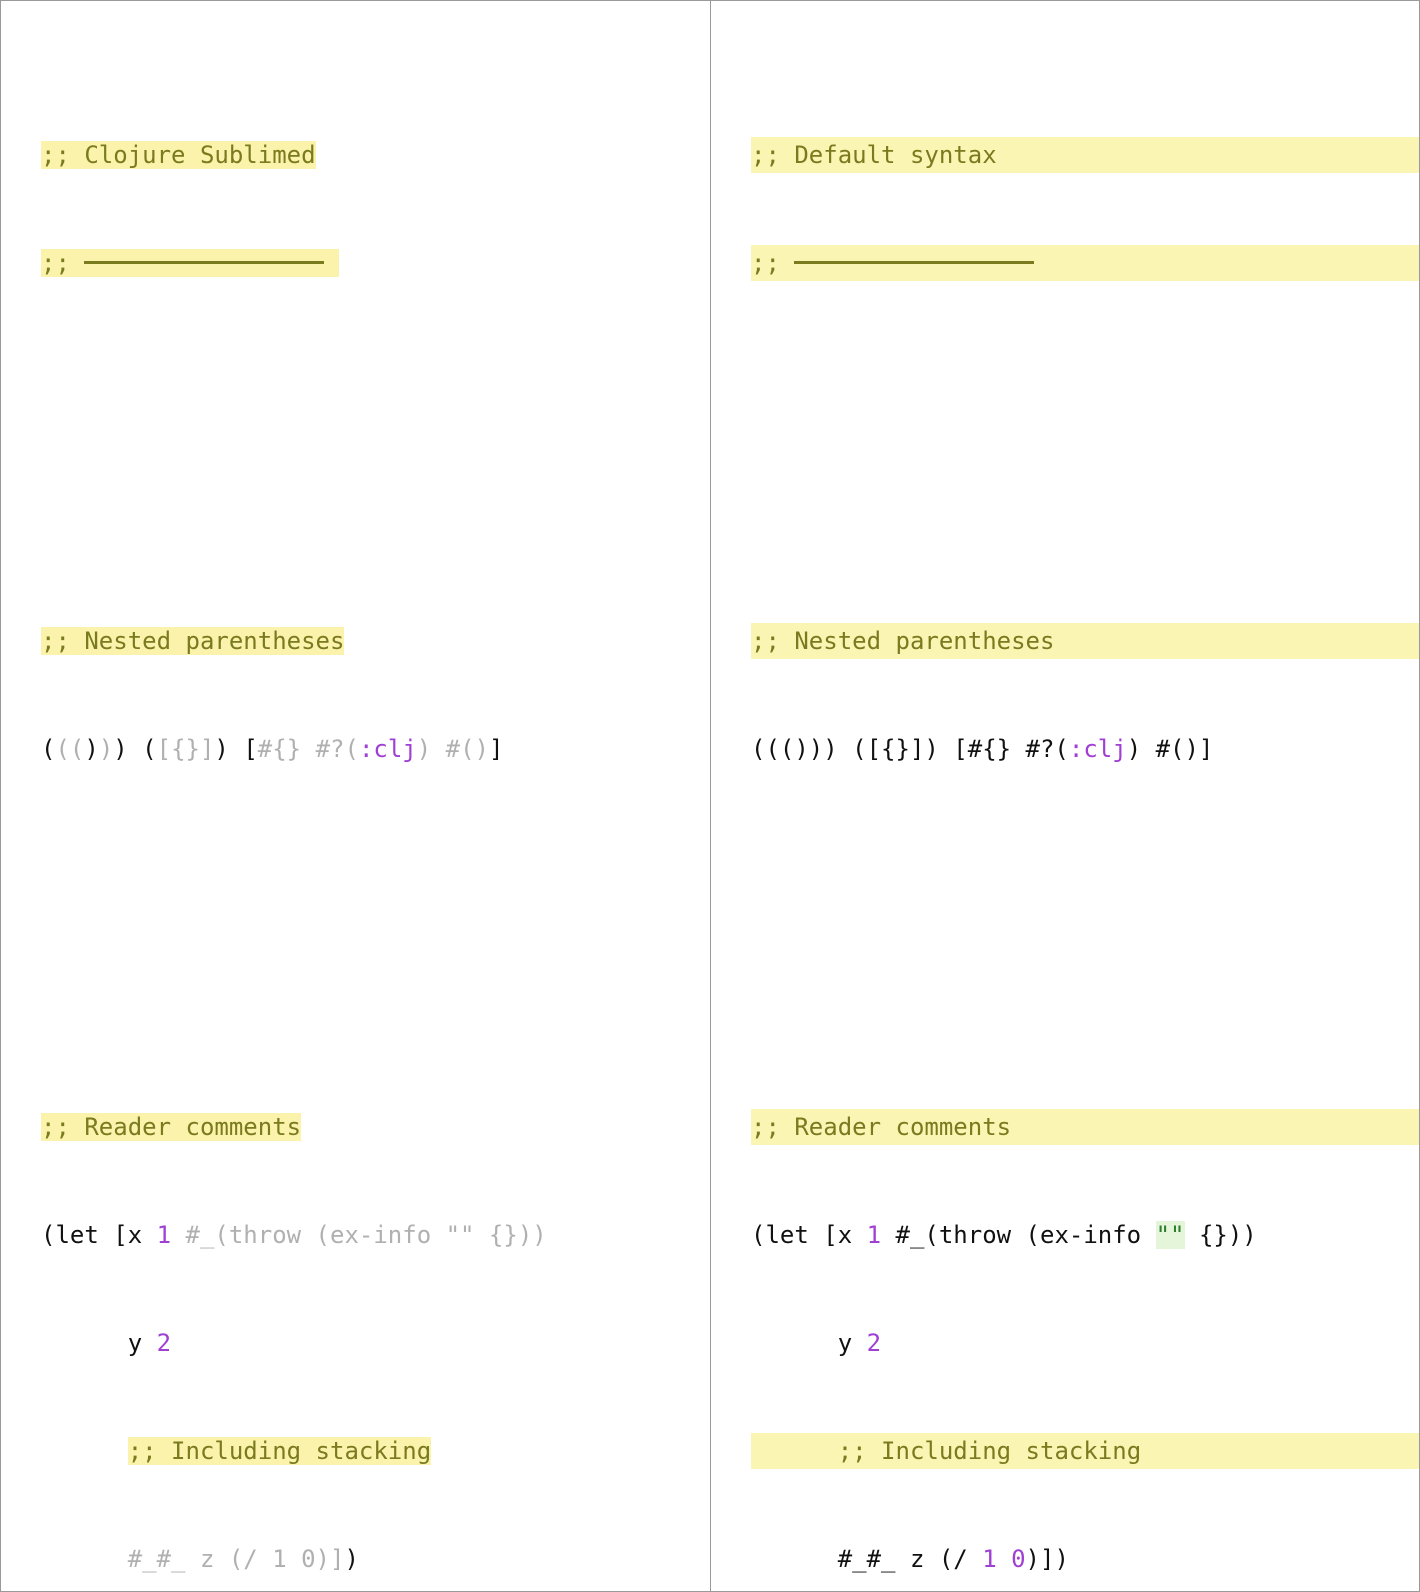 This screenshot has height=1592, width=1420. I want to click on title-comment-left: ;; Clojure Sublimed, so click(178, 155).